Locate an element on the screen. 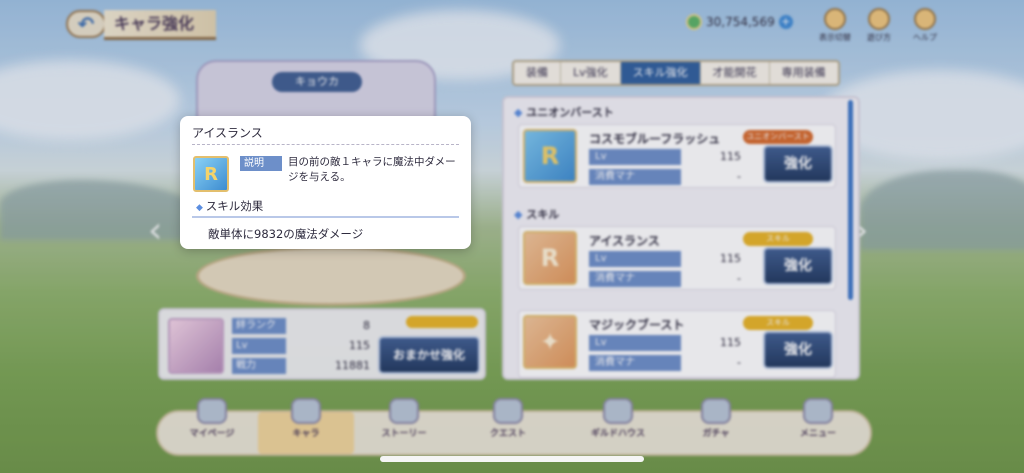 Image resolution: width=1024 pixels, height=473 pixels. ice-lance-icon: R is located at coordinates (211, 174).